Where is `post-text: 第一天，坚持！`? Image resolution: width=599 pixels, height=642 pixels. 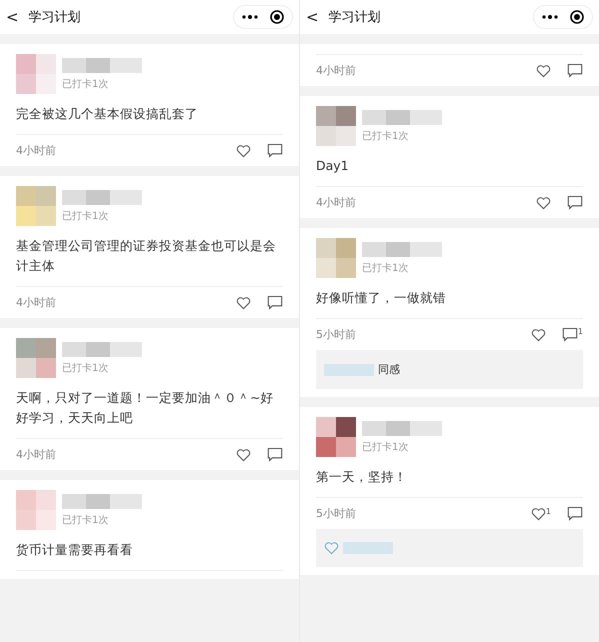 post-text: 第一天，坚持！ is located at coordinates (449, 477).